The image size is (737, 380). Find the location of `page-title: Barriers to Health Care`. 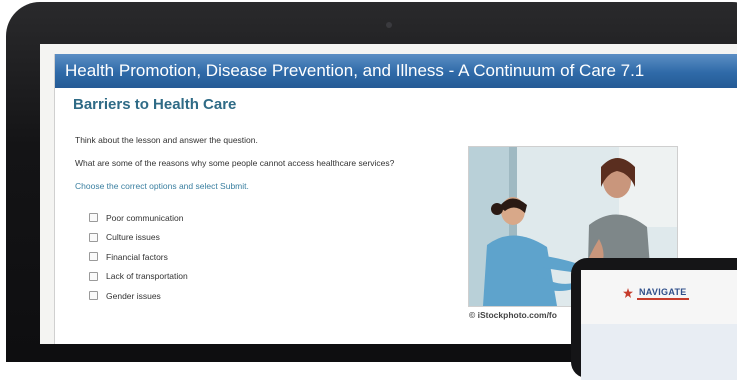

page-title: Barriers to Health Care is located at coordinates (155, 104).